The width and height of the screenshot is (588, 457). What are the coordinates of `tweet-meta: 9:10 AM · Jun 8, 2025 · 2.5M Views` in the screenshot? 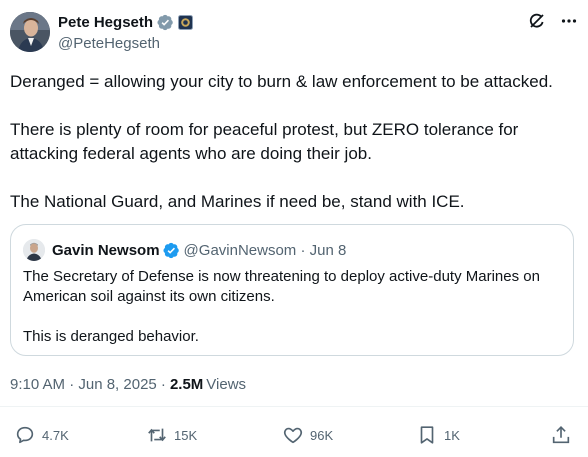 It's located at (128, 384).